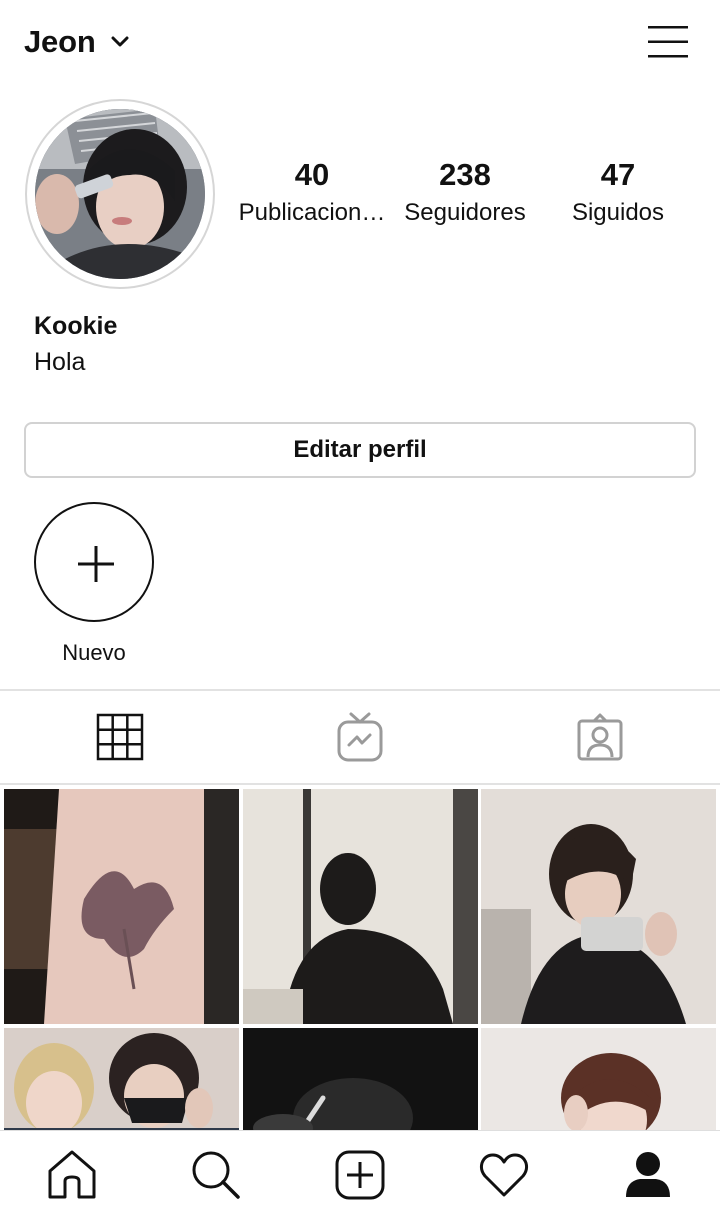  I want to click on edit-profile-button: Editar perfil, so click(360, 450).